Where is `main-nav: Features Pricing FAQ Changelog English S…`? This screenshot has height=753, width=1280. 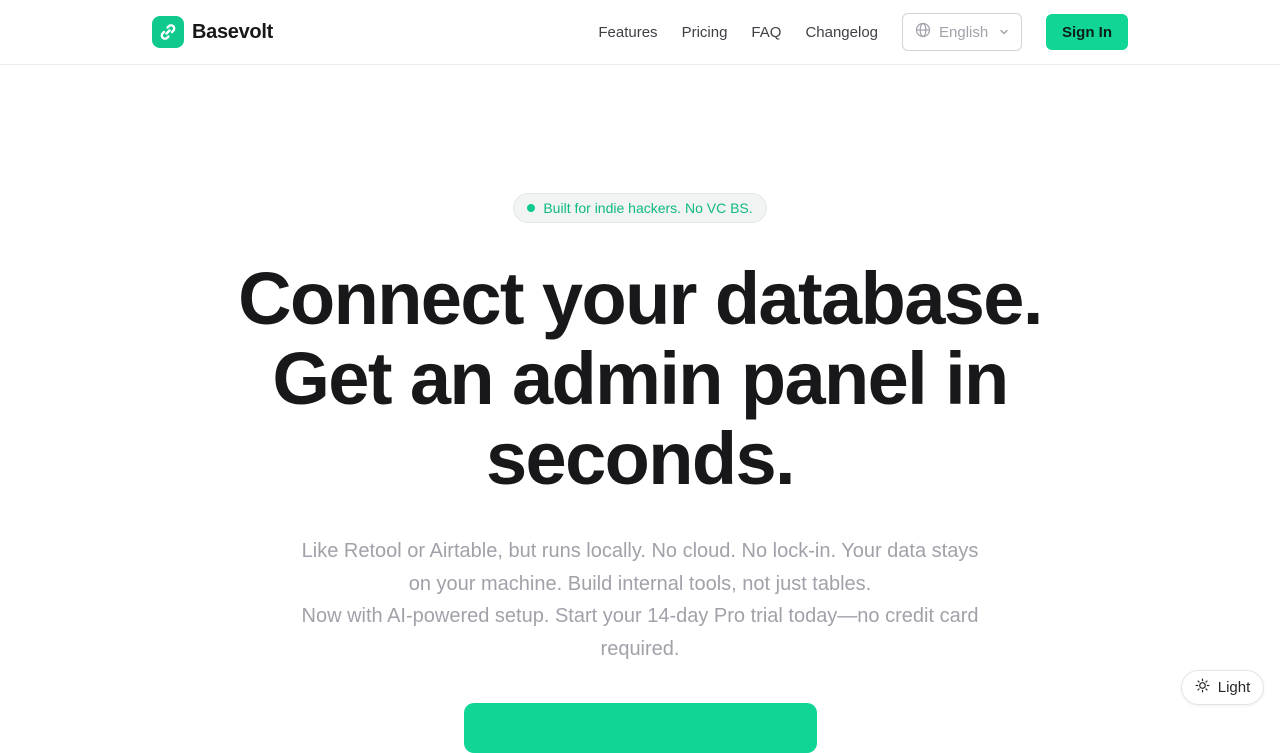 main-nav: Features Pricing FAQ Changelog English S… is located at coordinates (863, 32).